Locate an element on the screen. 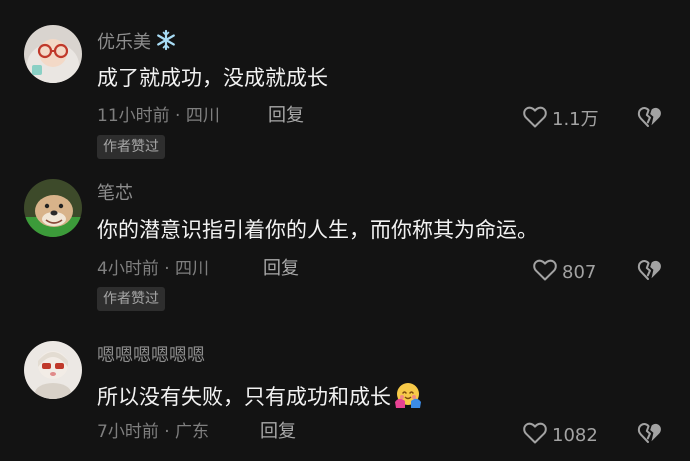  like-count: 1.1万 is located at coordinates (575, 119).